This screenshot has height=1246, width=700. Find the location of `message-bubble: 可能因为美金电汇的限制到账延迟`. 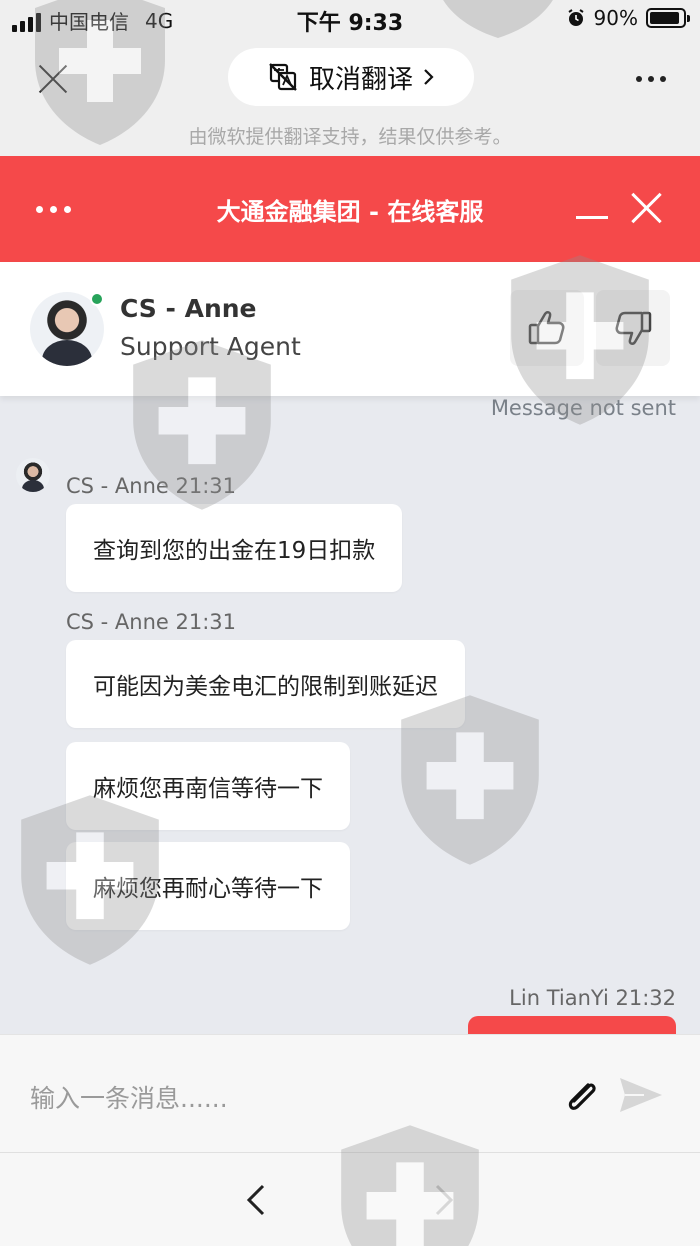

message-bubble: 可能因为美金电汇的限制到账延迟 is located at coordinates (265, 684).